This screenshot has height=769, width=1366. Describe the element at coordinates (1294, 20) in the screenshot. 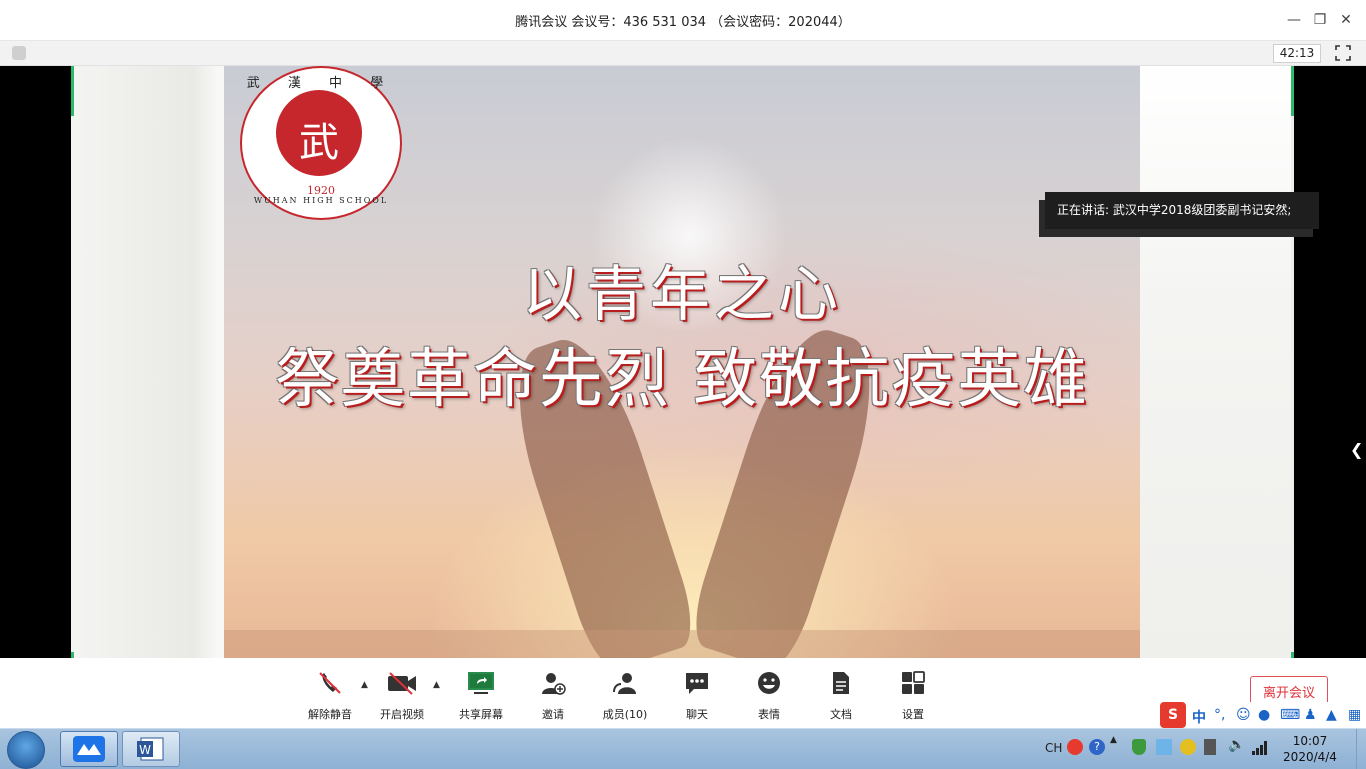

I see `minimize-icon: —` at that location.